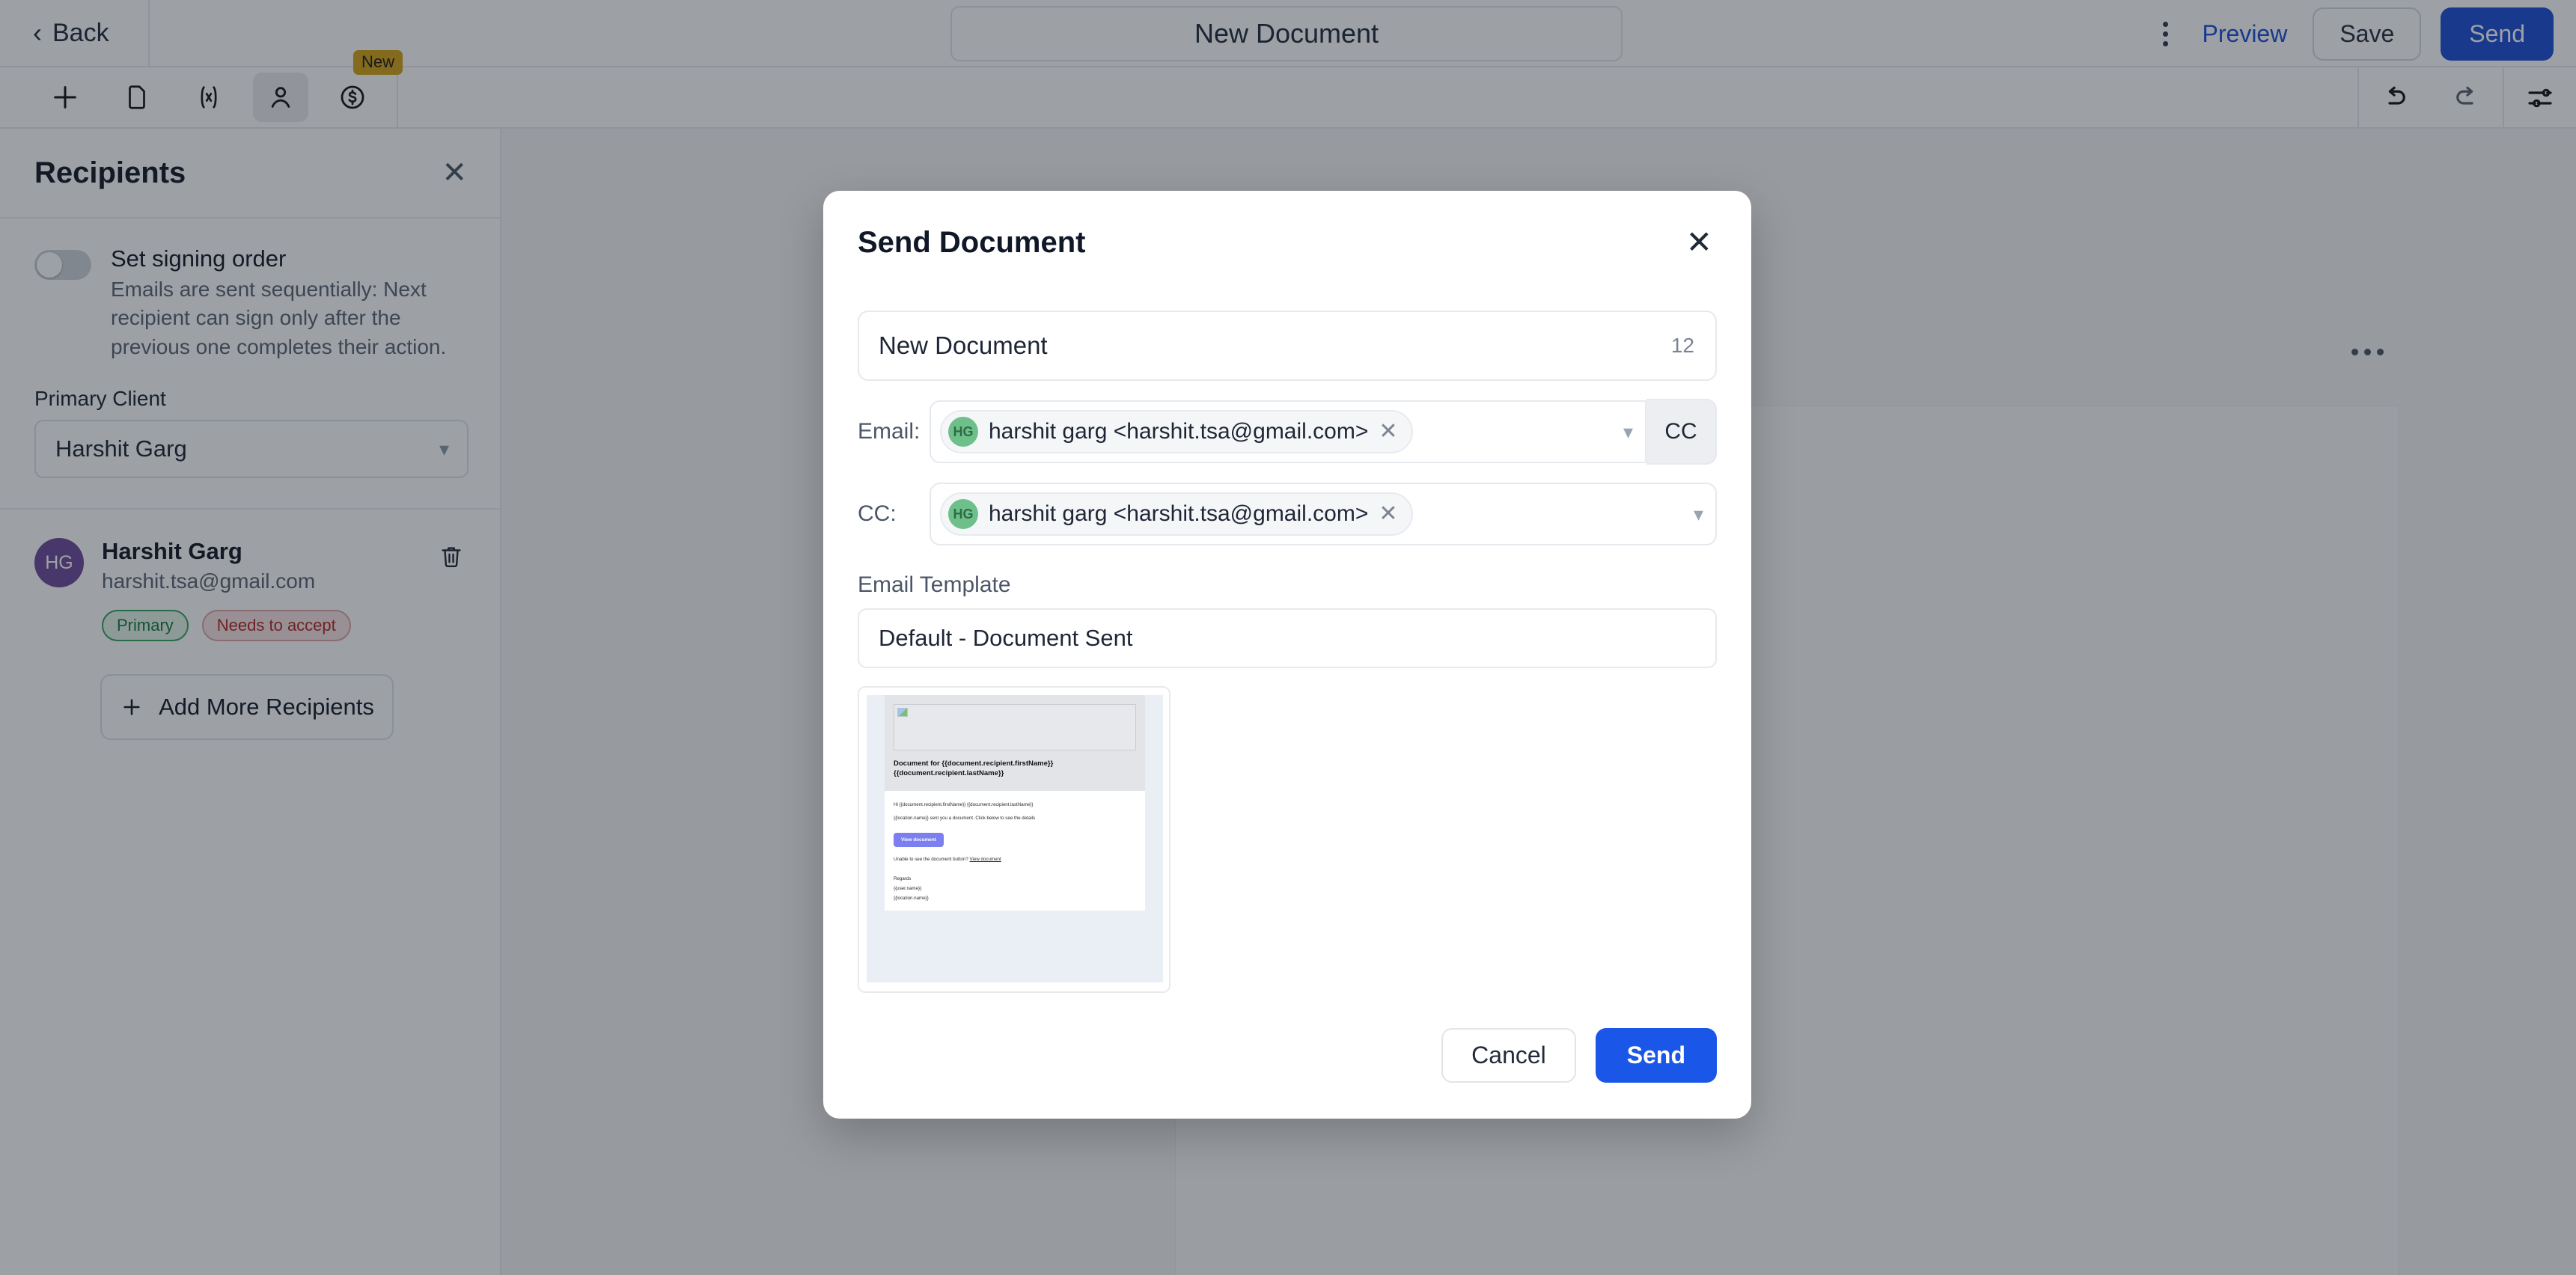 This screenshot has width=2576, height=1275. Describe the element at coordinates (902, 712) in the screenshot. I see `image-placeholder-glyph` at that location.